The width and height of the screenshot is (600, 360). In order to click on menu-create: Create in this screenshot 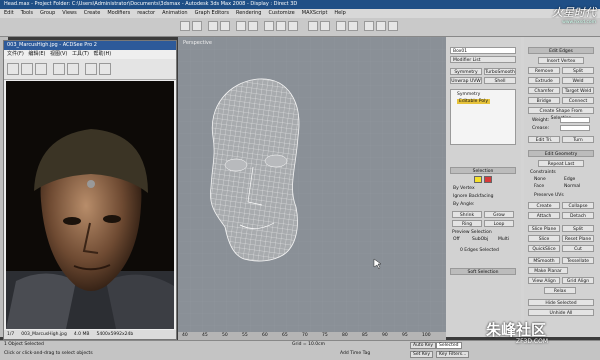, I will do `click(92, 13)`.